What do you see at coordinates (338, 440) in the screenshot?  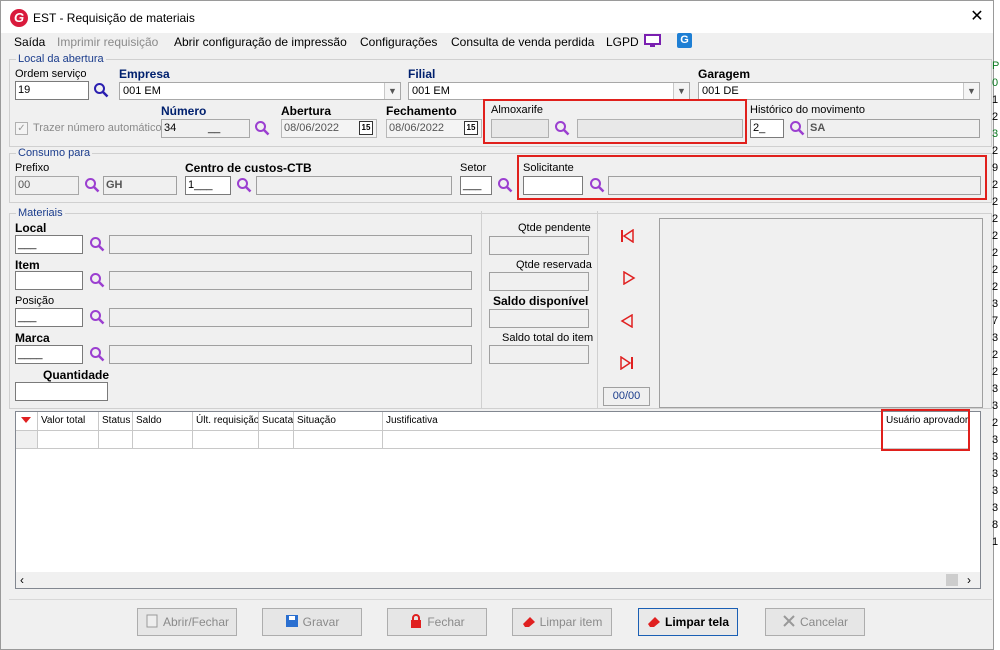 I see `cell-situacao` at bounding box center [338, 440].